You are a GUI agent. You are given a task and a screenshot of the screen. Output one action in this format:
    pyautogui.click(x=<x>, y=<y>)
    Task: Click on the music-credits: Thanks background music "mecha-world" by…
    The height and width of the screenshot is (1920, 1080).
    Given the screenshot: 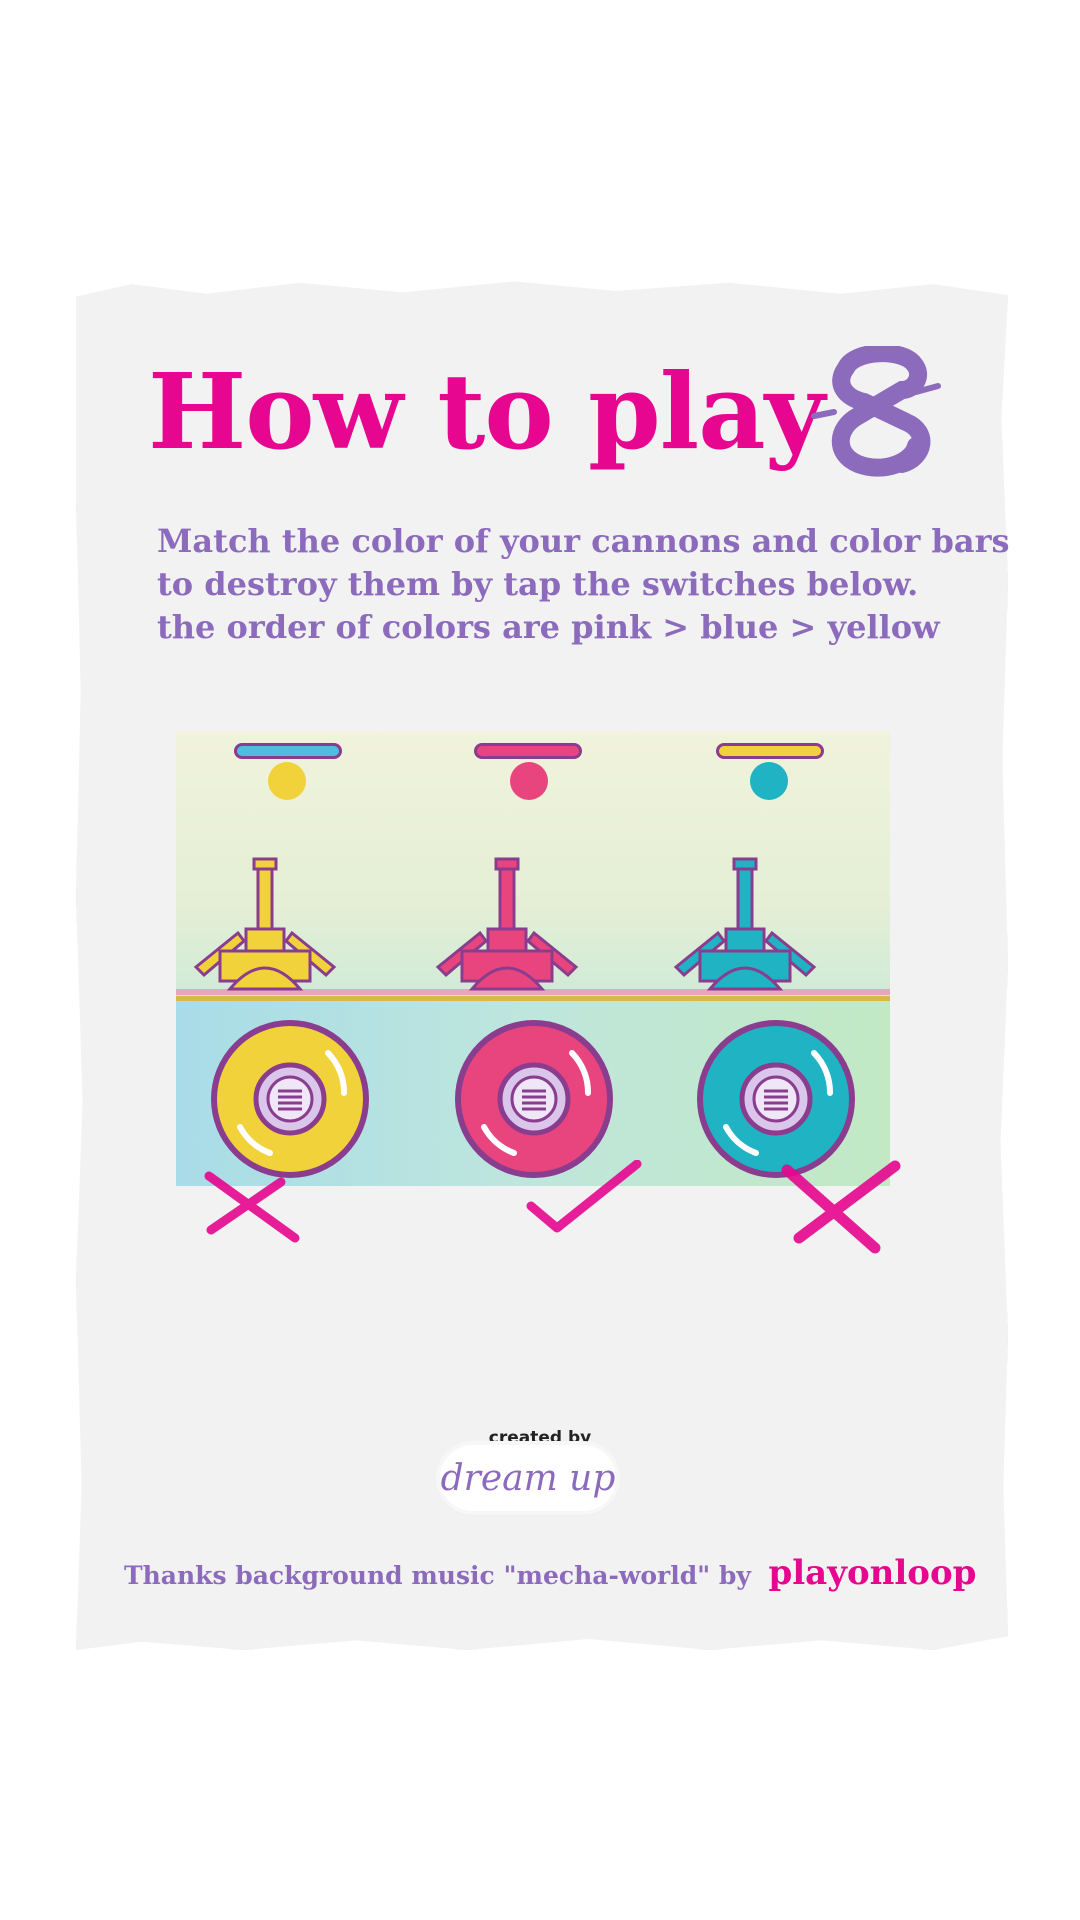 What is the action you would take?
    pyautogui.click(x=554, y=1573)
    